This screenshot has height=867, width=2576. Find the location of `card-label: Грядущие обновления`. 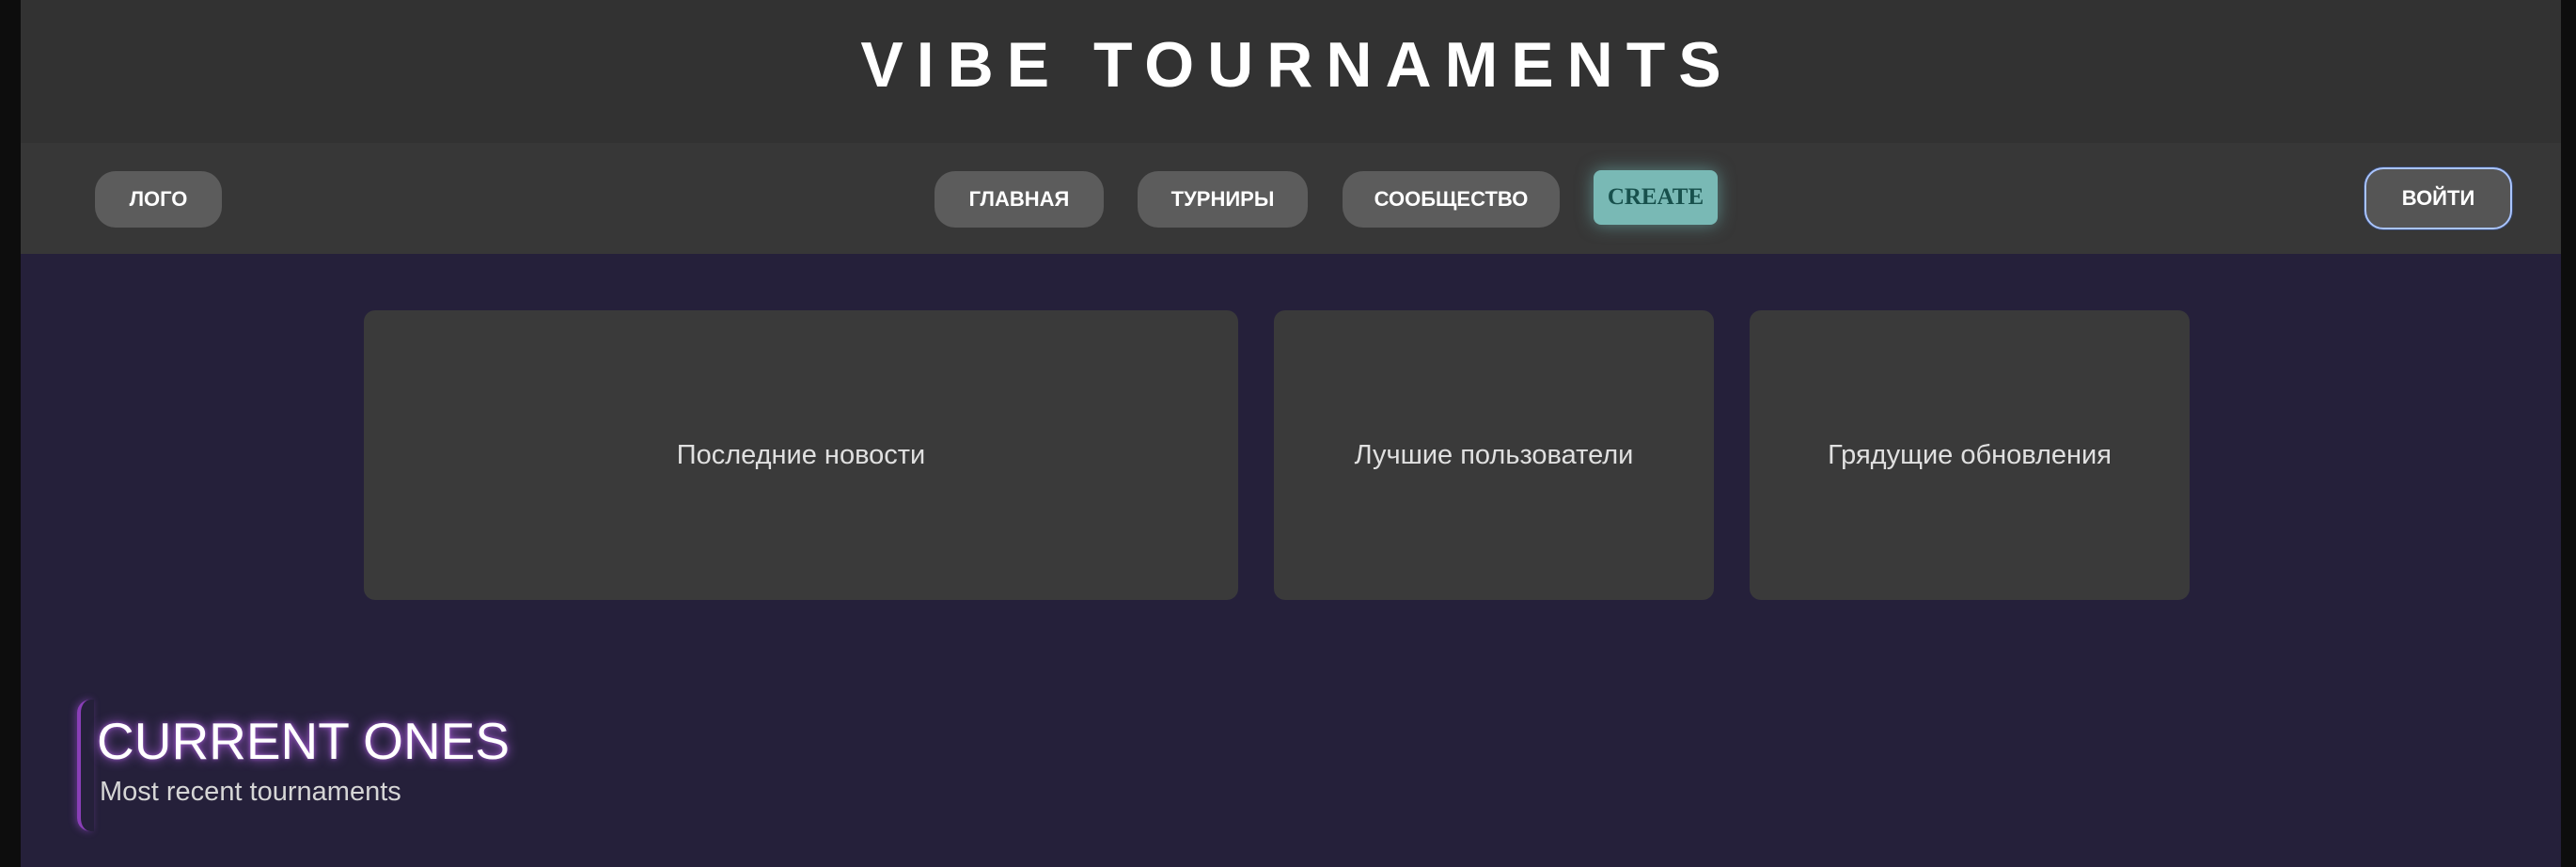

card-label: Грядущие обновления is located at coordinates (1970, 454).